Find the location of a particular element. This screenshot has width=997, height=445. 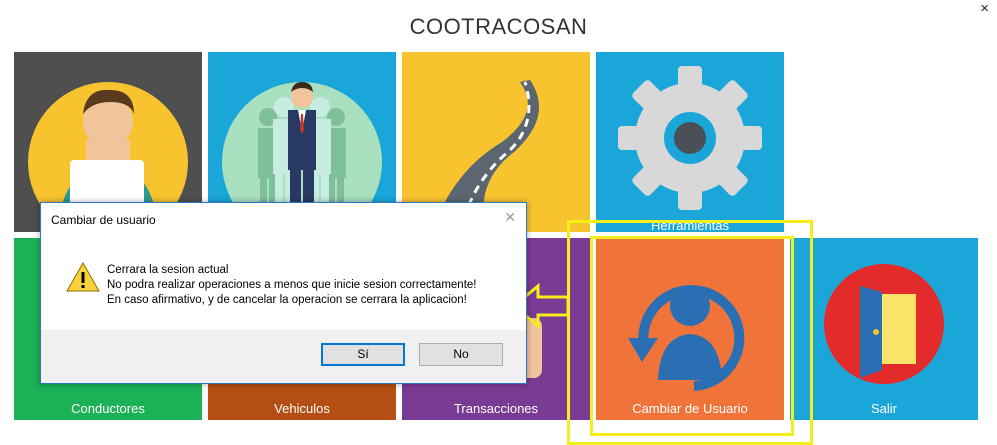

no-button: No is located at coordinates (461, 354).